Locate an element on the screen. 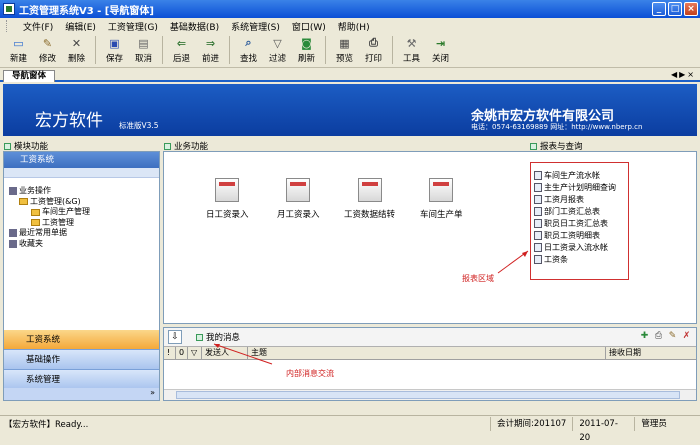 This screenshot has height=445, width=700. biz-data-carryover: 工资数据结转 is located at coordinates (369, 199).